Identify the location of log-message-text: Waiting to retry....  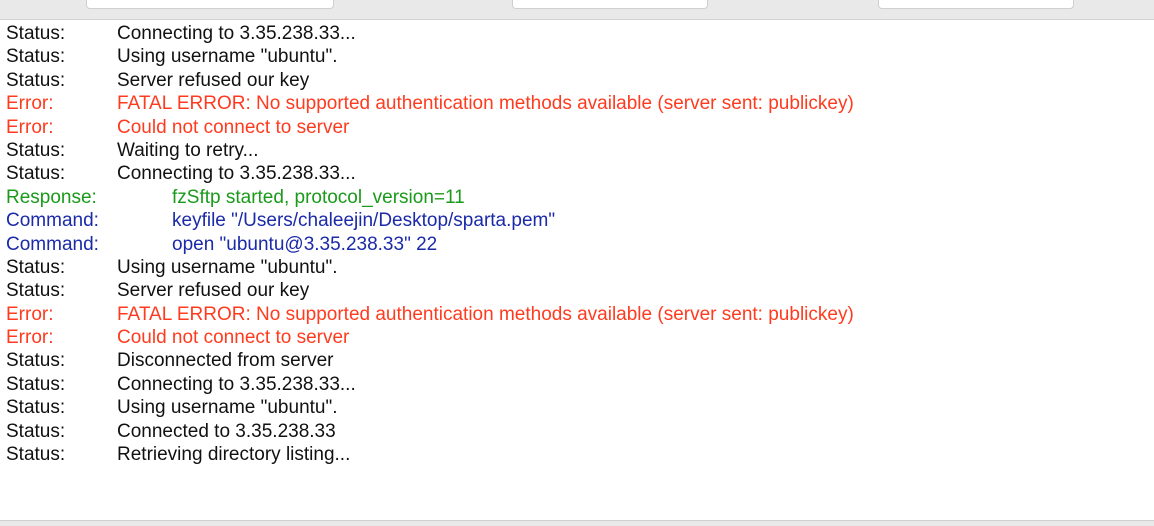
(188, 150).